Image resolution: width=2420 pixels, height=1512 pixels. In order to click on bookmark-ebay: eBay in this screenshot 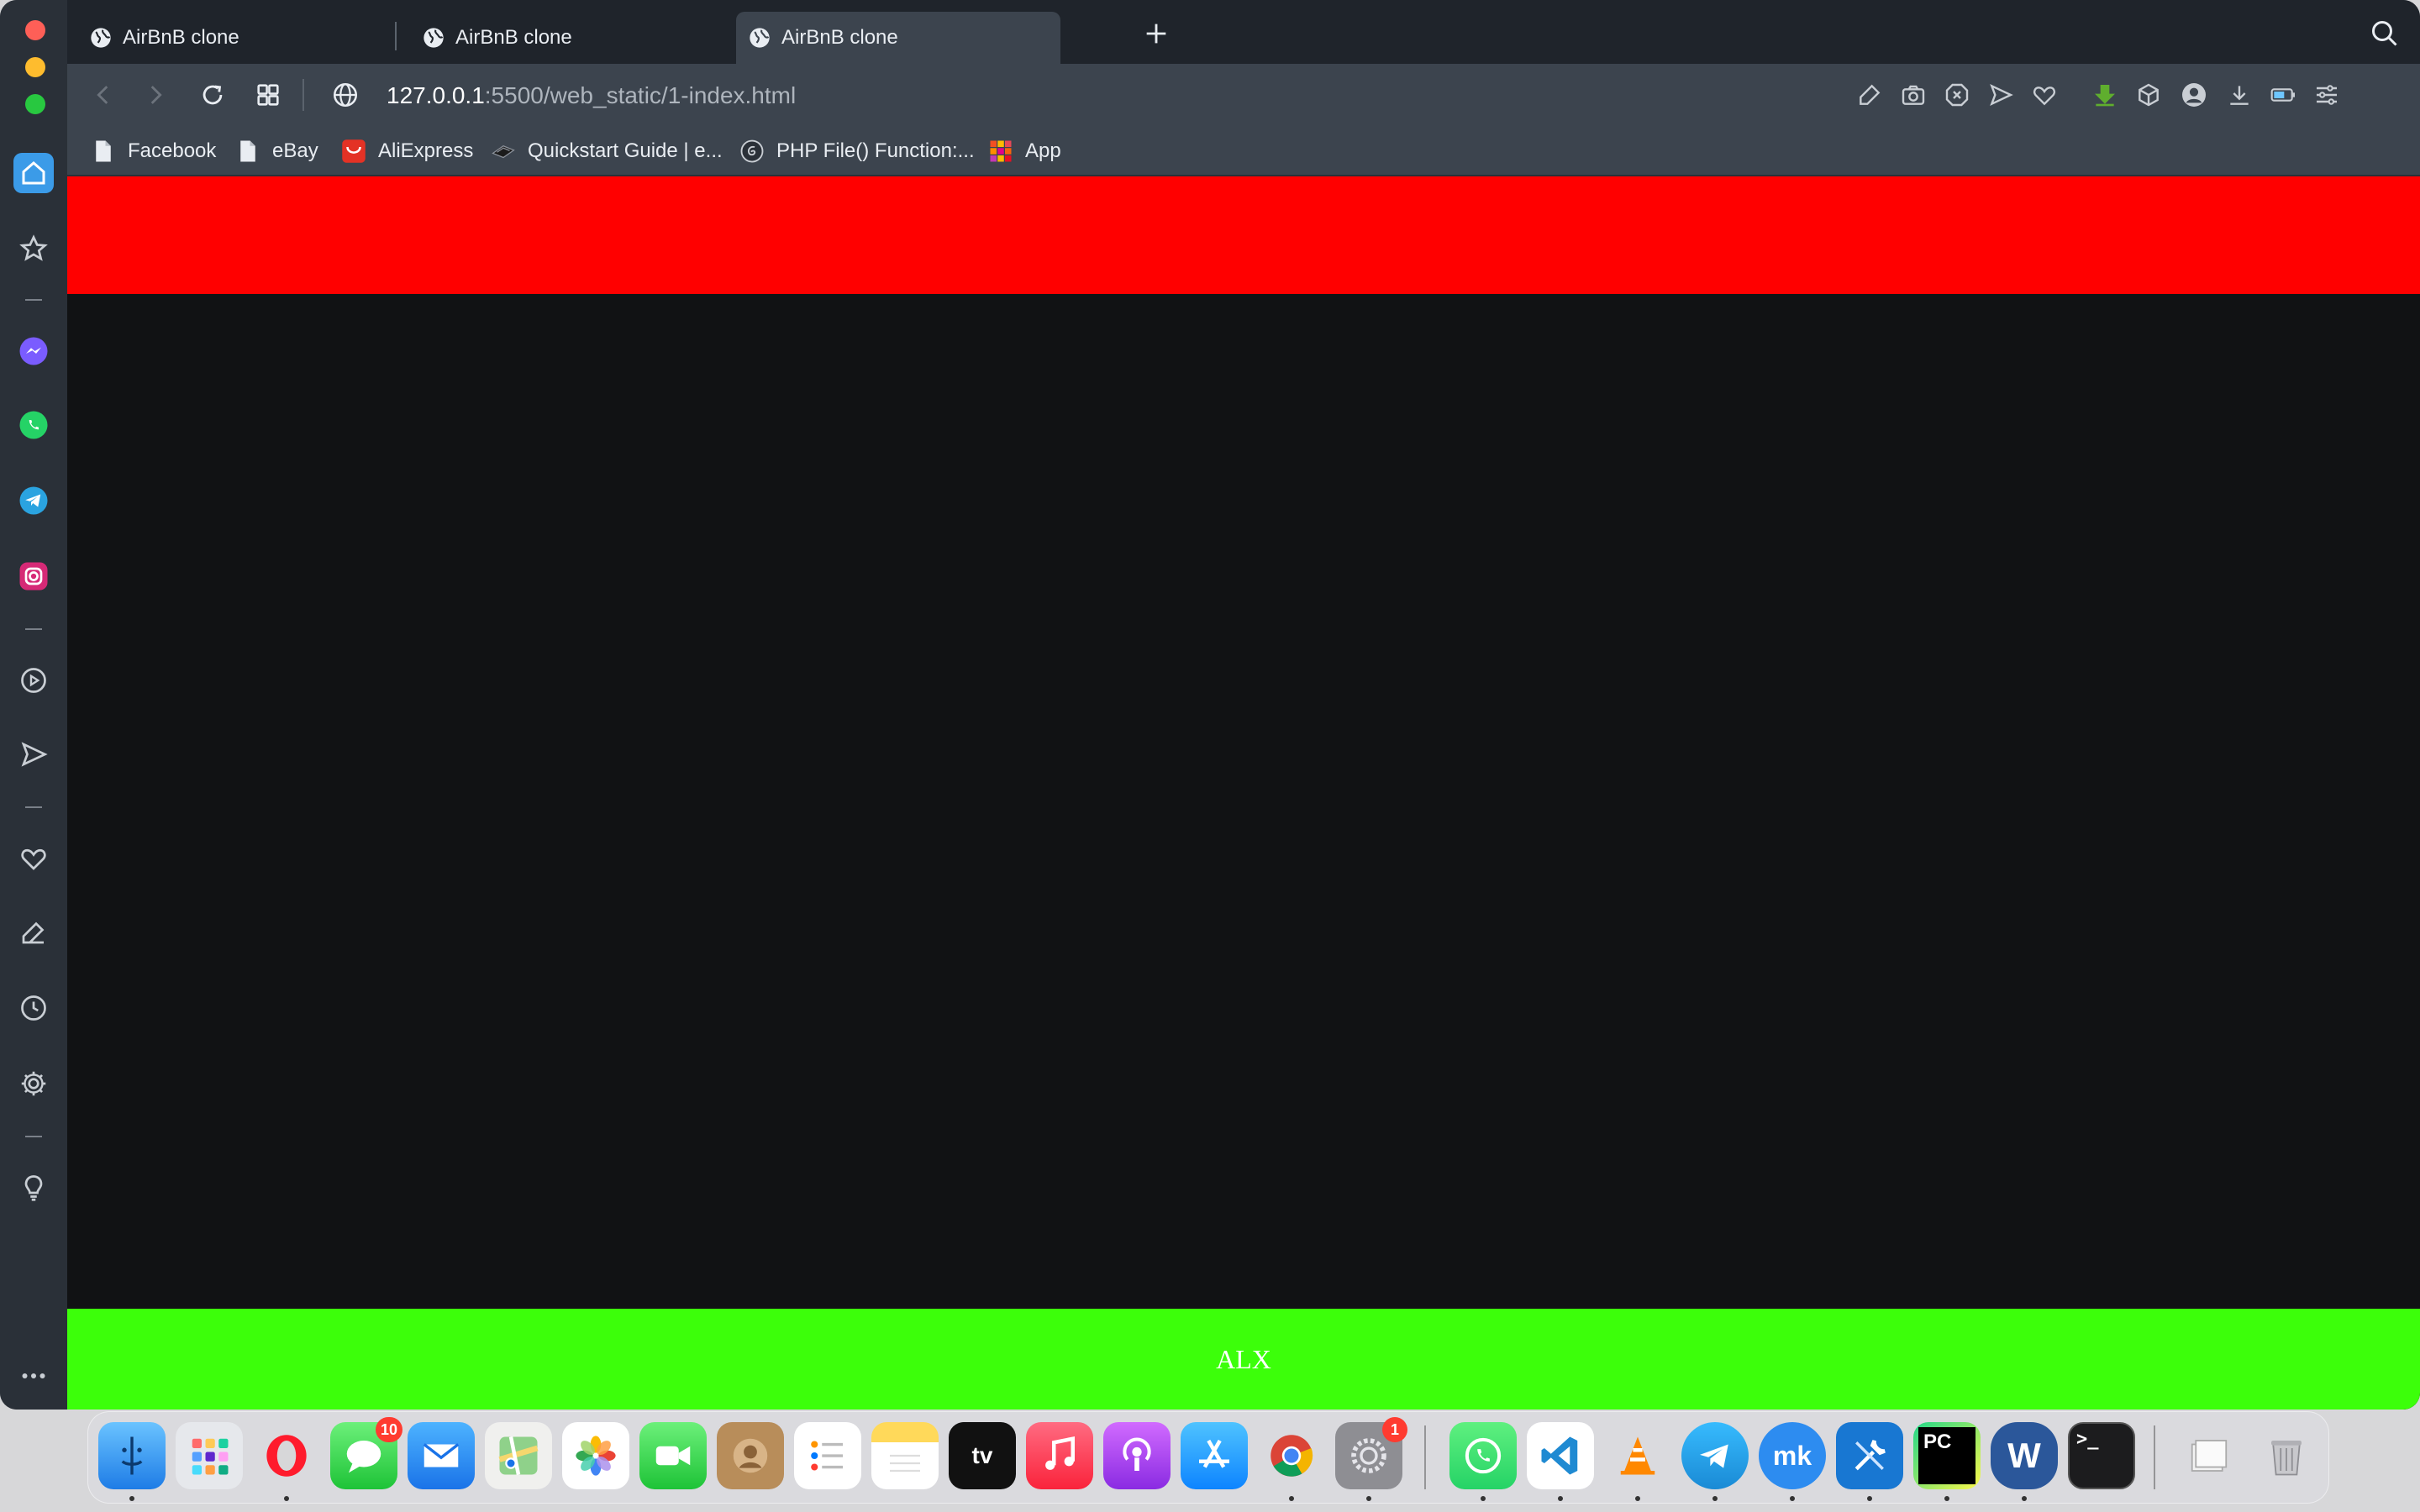, I will do `click(276, 151)`.